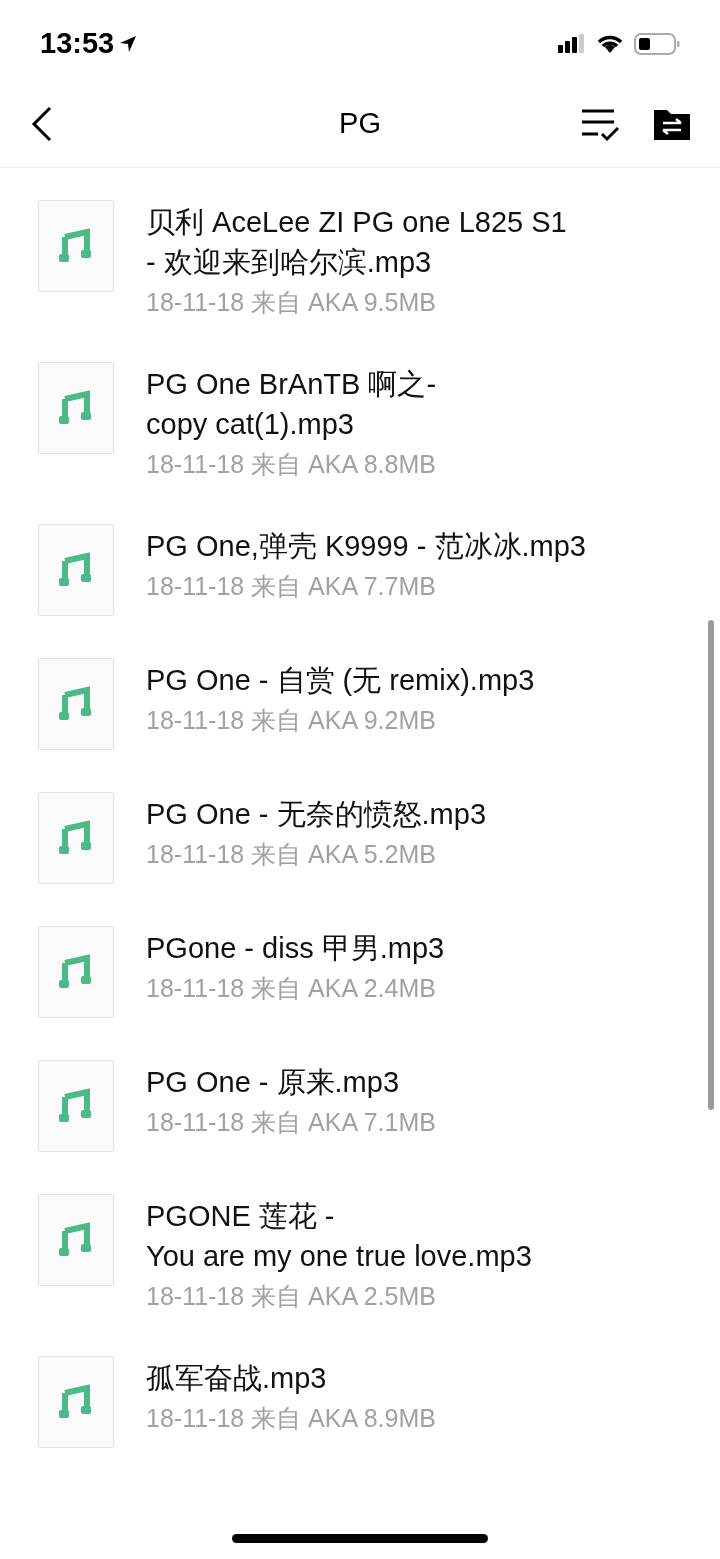  Describe the element at coordinates (291, 720) in the screenshot. I see `file-info: 18-11-18 来自 AKA 9.2MB` at that location.